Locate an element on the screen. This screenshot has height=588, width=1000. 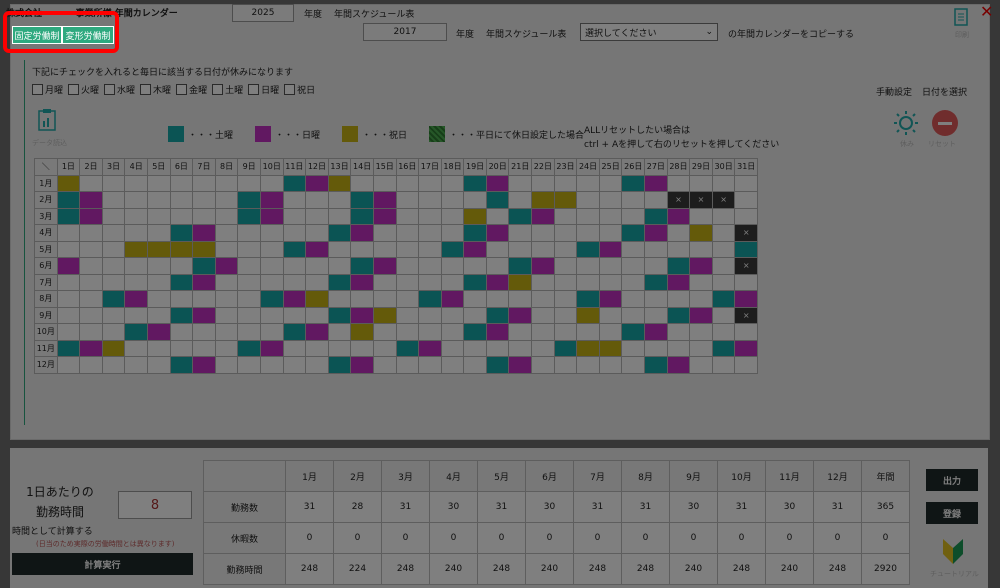
calc-execute-button: 計算実行 is located at coordinates (102, 564).